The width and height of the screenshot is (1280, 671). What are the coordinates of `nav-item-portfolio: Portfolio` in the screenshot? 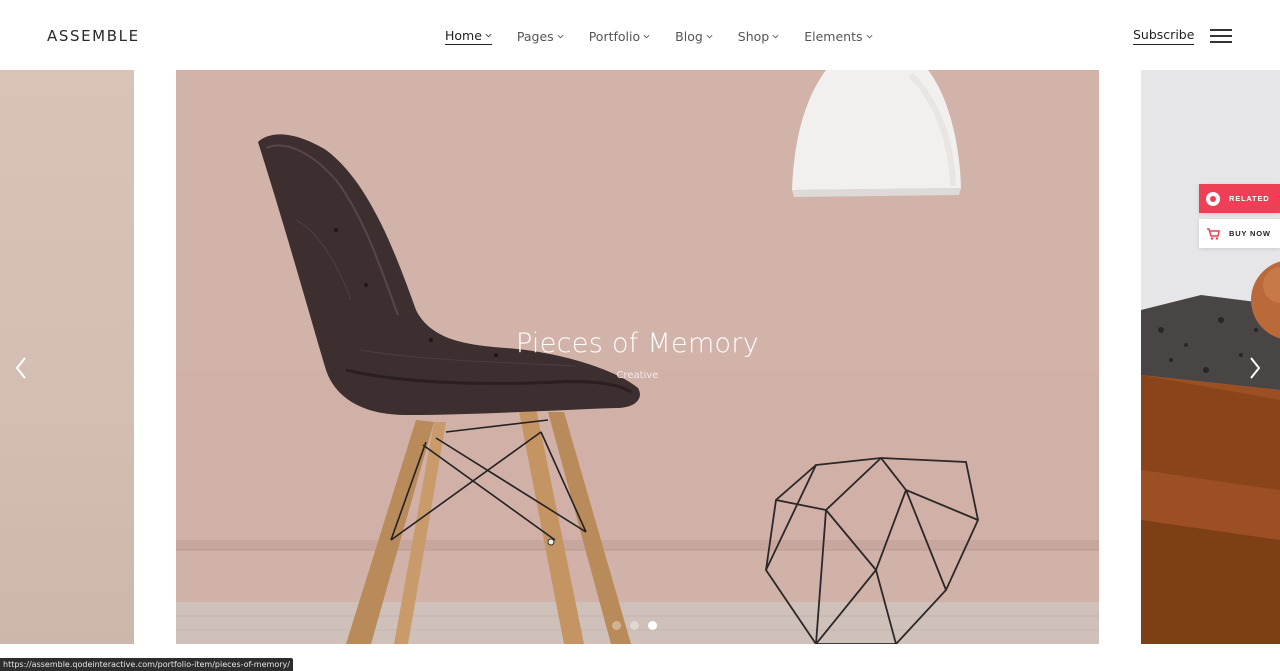 It's located at (619, 36).